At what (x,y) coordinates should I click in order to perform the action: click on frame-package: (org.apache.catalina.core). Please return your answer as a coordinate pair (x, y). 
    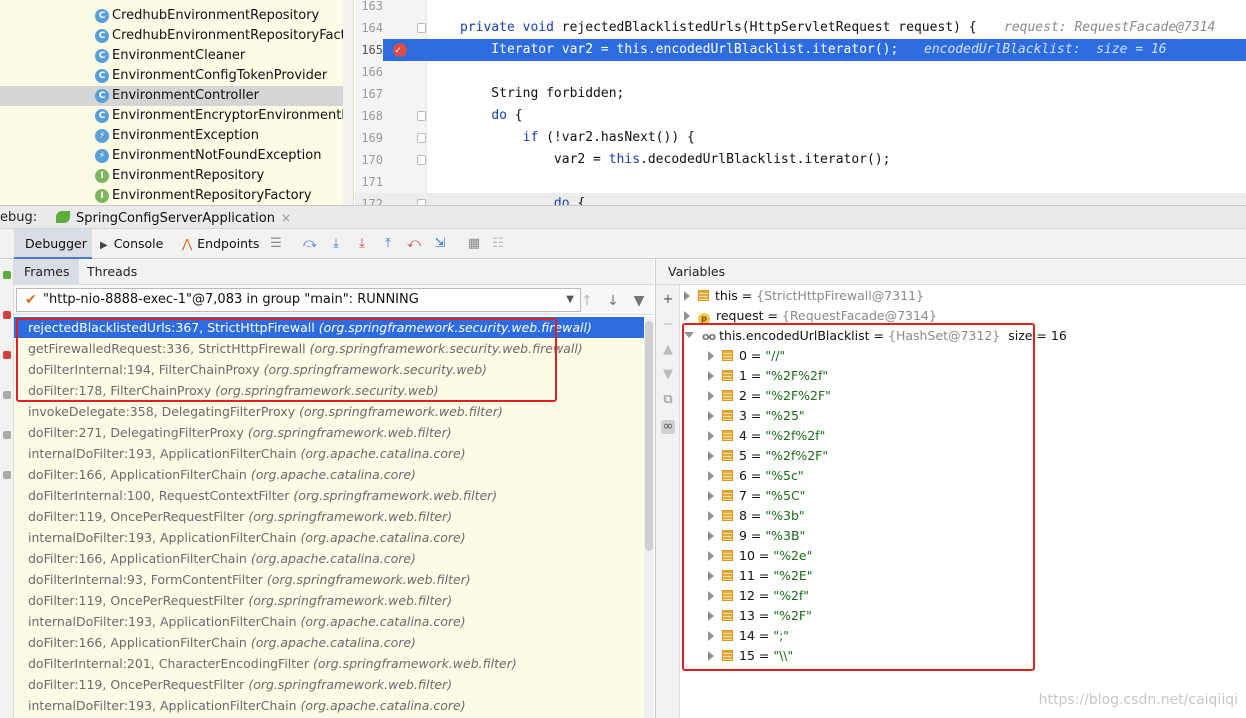
    Looking at the image, I should click on (383, 537).